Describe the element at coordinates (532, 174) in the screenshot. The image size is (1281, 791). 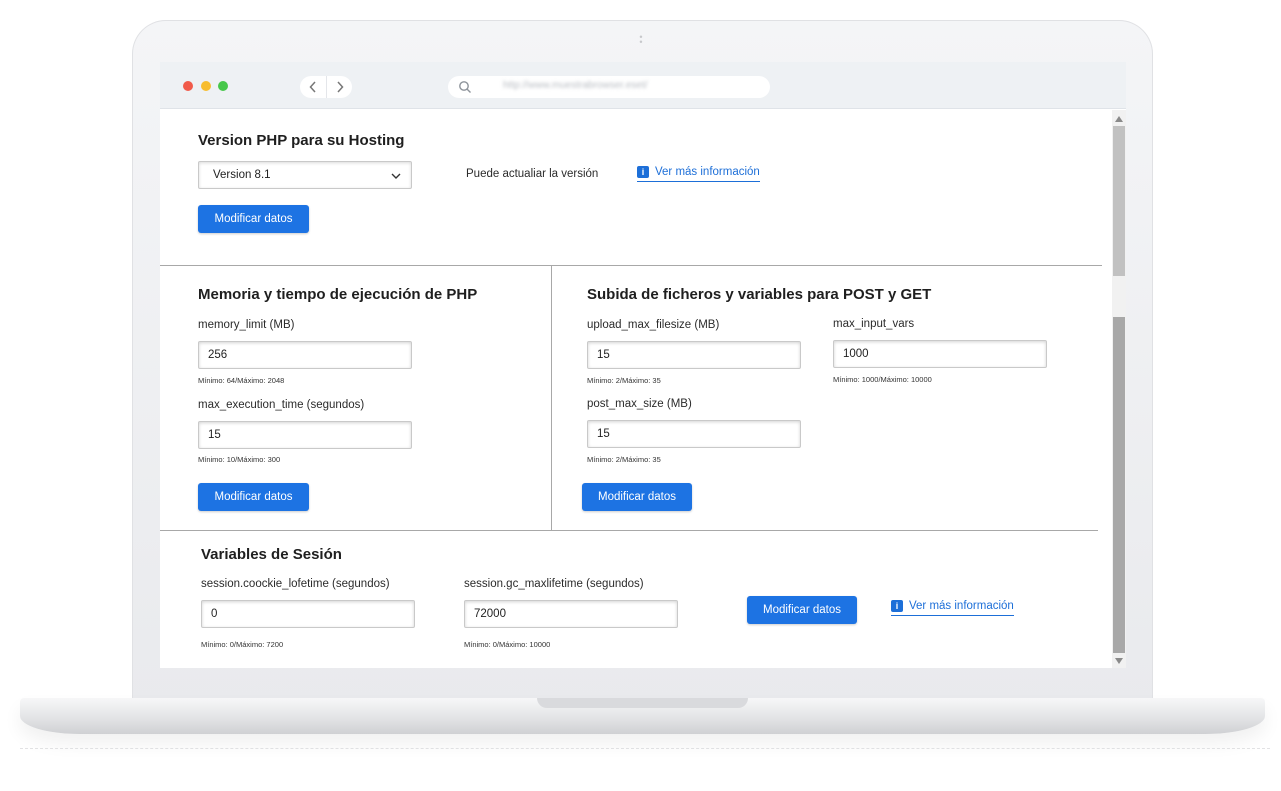
I see `php-version-note: Puede actualiar la versión` at that location.